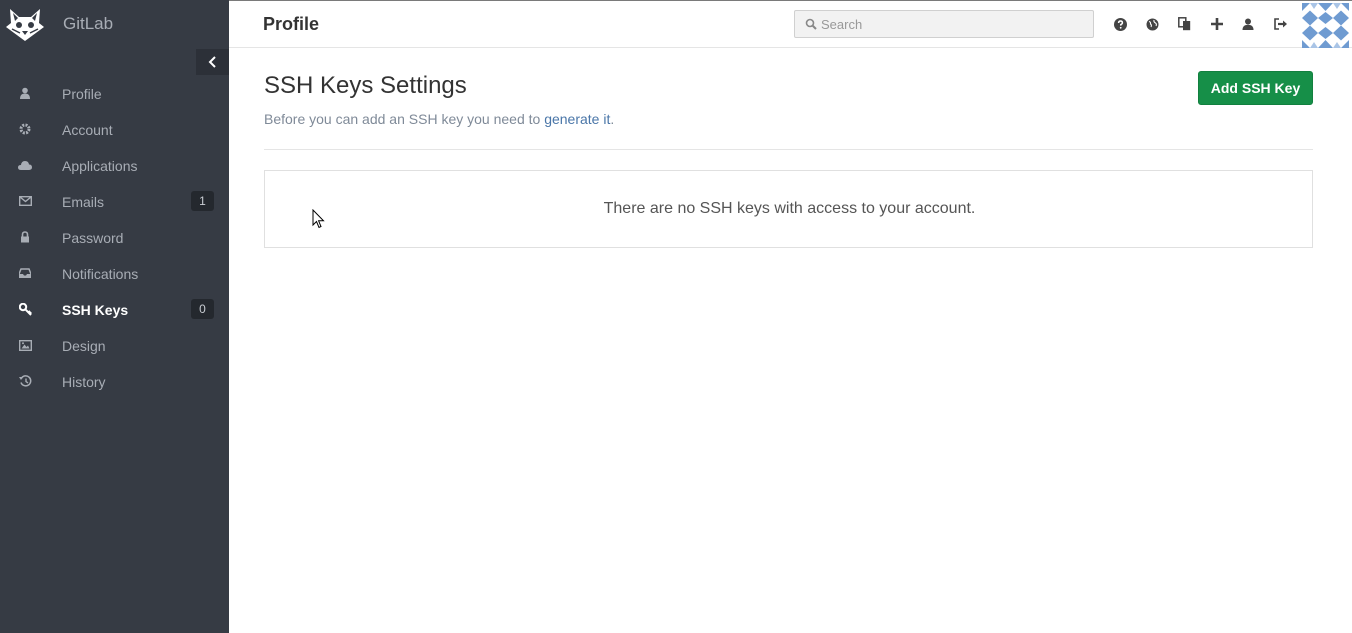 The width and height of the screenshot is (1352, 633). I want to click on chevron-left-icon, so click(212, 62).